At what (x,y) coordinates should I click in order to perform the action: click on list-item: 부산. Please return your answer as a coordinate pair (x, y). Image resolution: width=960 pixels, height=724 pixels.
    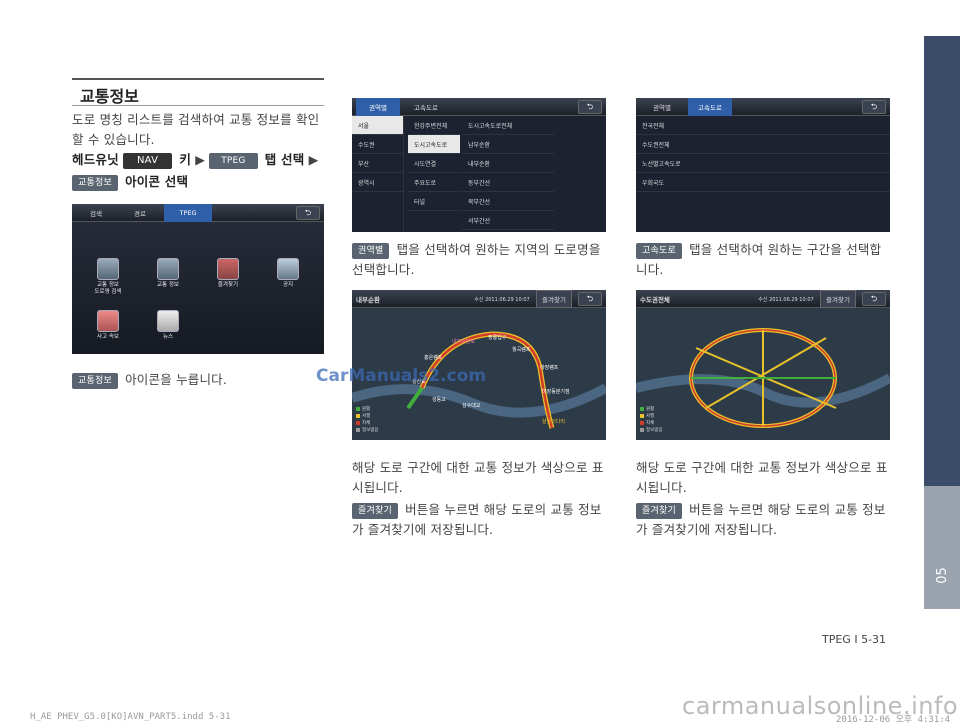
    Looking at the image, I should click on (377, 163).